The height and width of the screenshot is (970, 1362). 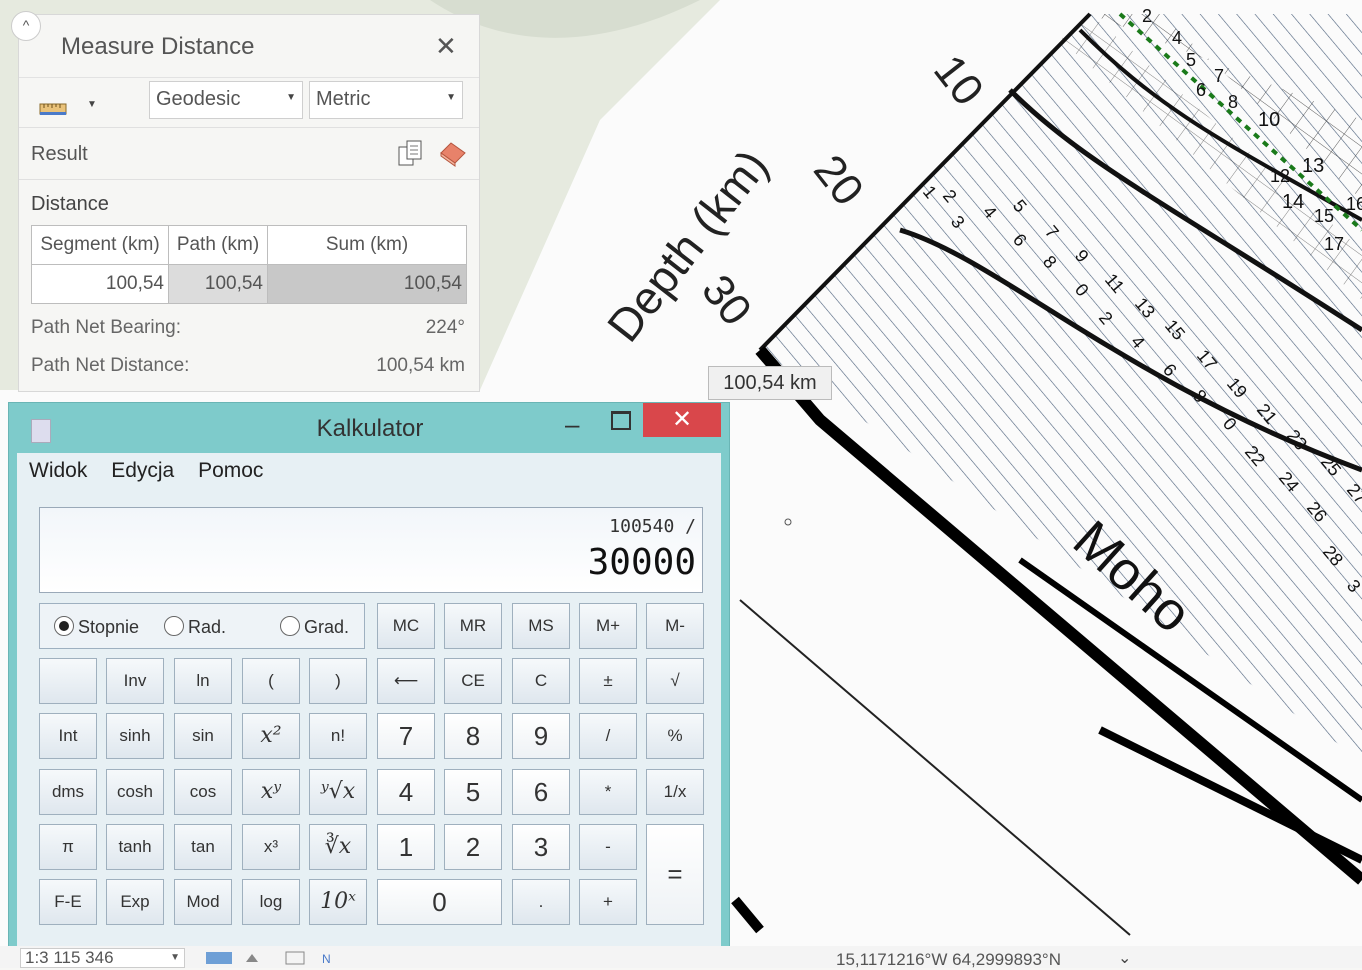 I want to click on scale-select: 1:3 115 346 ▼, so click(x=102, y=958).